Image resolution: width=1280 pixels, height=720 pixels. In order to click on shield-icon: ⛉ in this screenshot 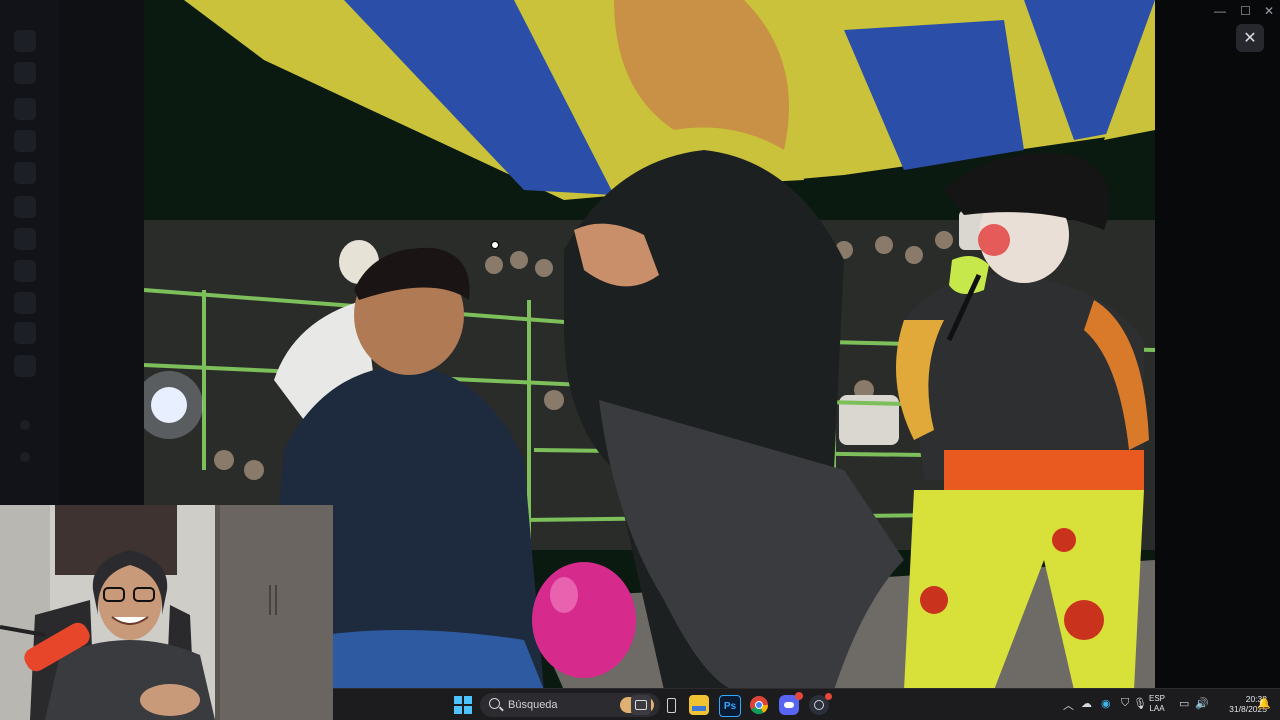, I will do `click(1125, 703)`.